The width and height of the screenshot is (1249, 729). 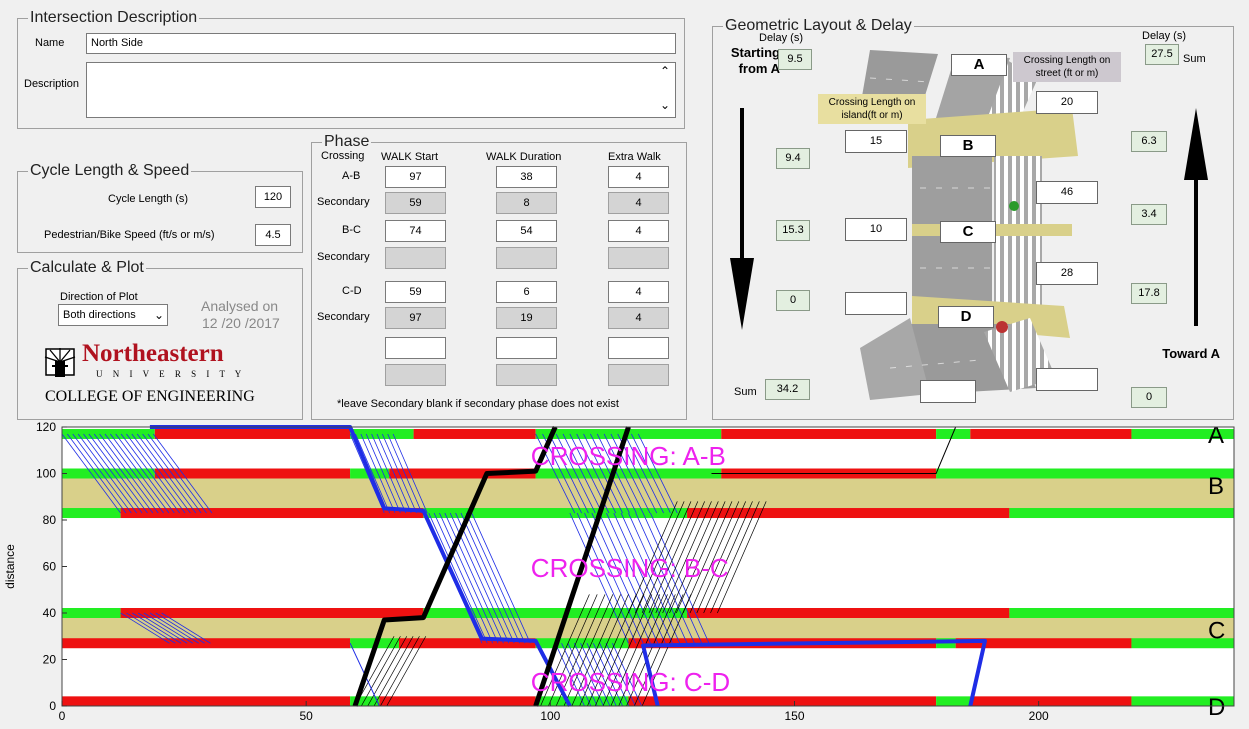 What do you see at coordinates (1216, 435) in the screenshot?
I see `node-label: A` at bounding box center [1216, 435].